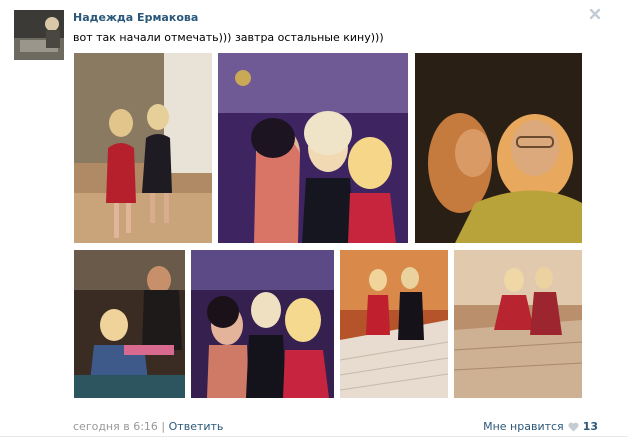  What do you see at coordinates (39, 35) in the screenshot?
I see `author-avatar` at bounding box center [39, 35].